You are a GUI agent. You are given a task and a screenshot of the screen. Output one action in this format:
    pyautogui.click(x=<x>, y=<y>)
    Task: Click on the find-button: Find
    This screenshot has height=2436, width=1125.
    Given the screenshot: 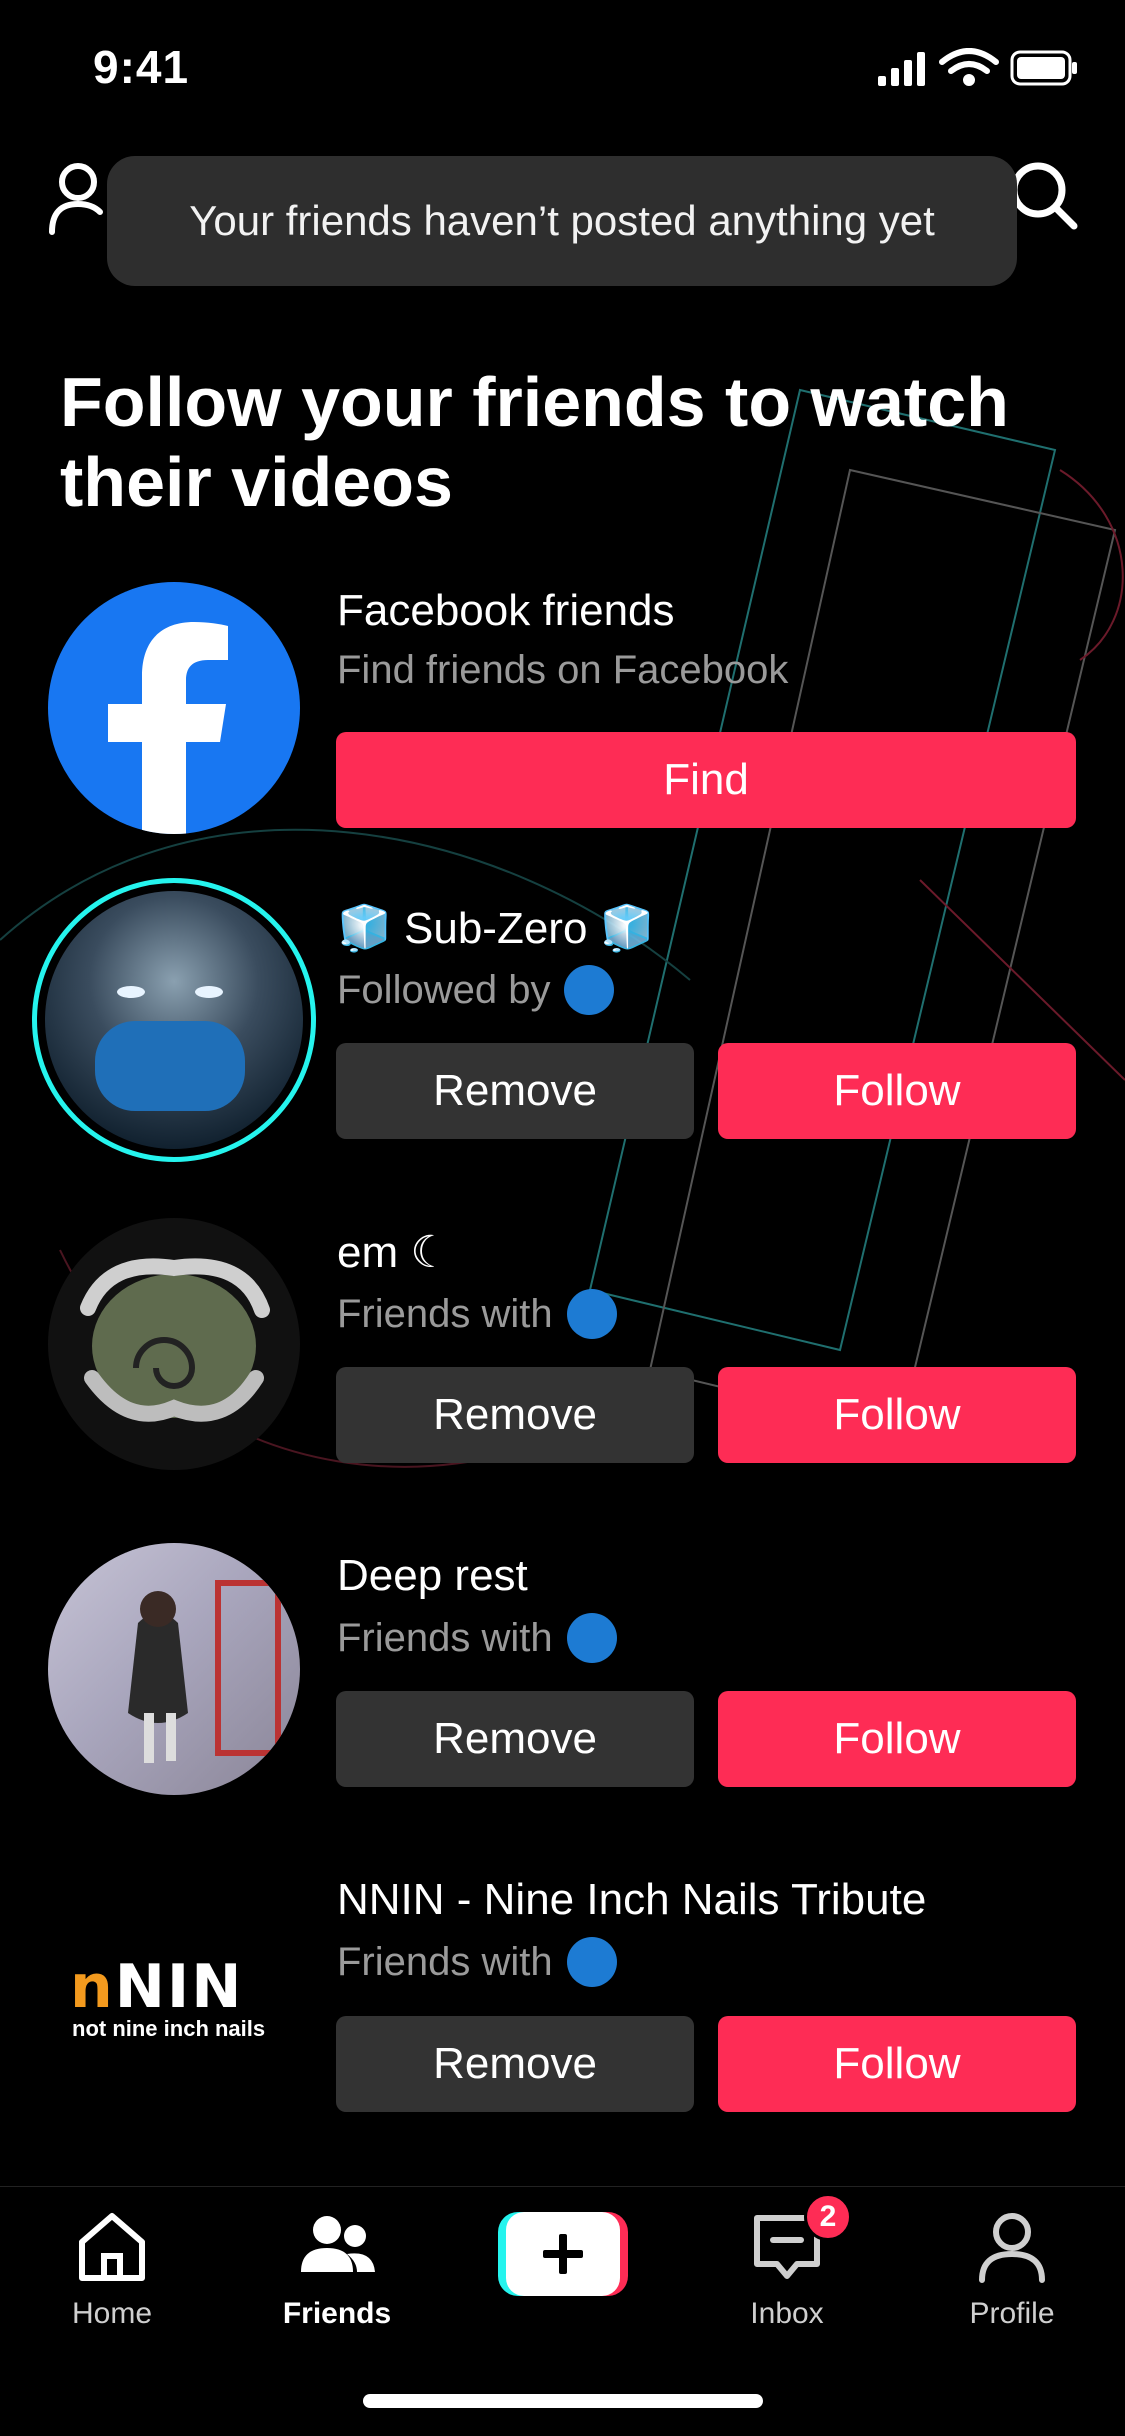 What is the action you would take?
    pyautogui.click(x=706, y=780)
    